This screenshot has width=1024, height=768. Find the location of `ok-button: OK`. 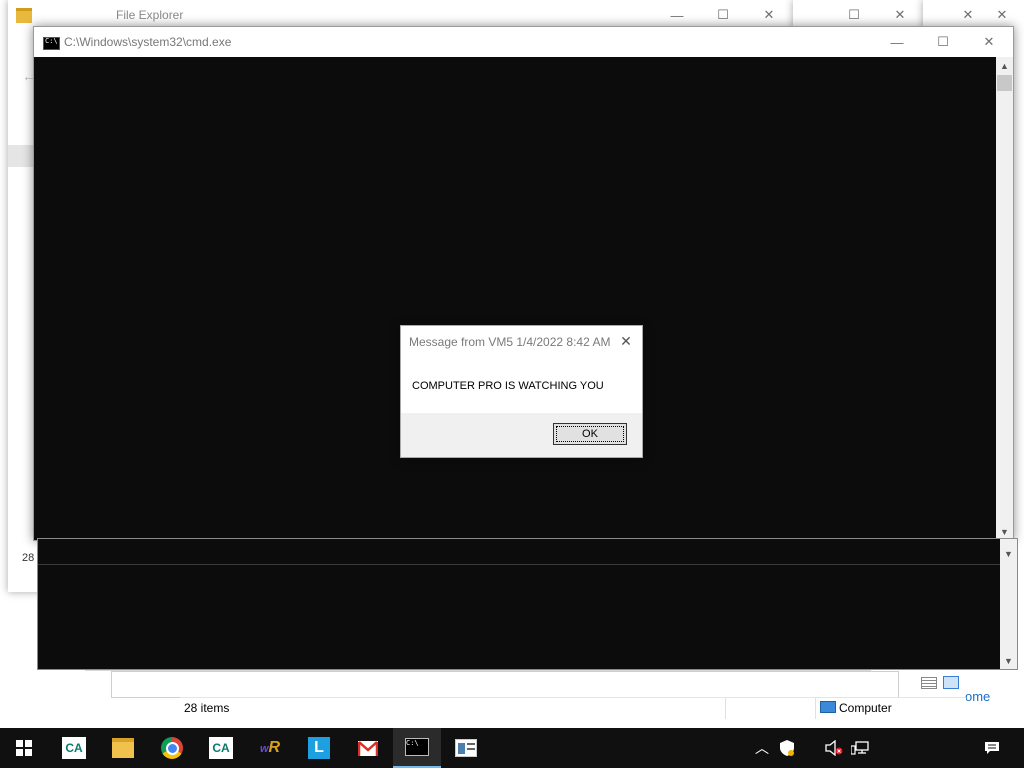

ok-button: OK is located at coordinates (590, 434).